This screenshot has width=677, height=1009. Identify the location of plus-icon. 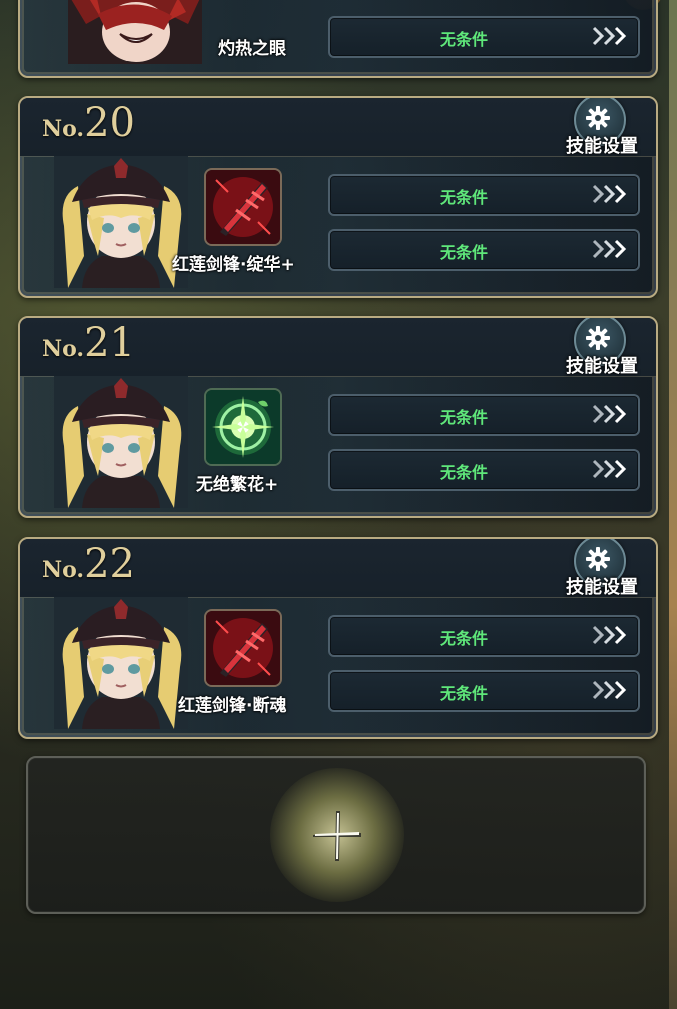
(337, 836).